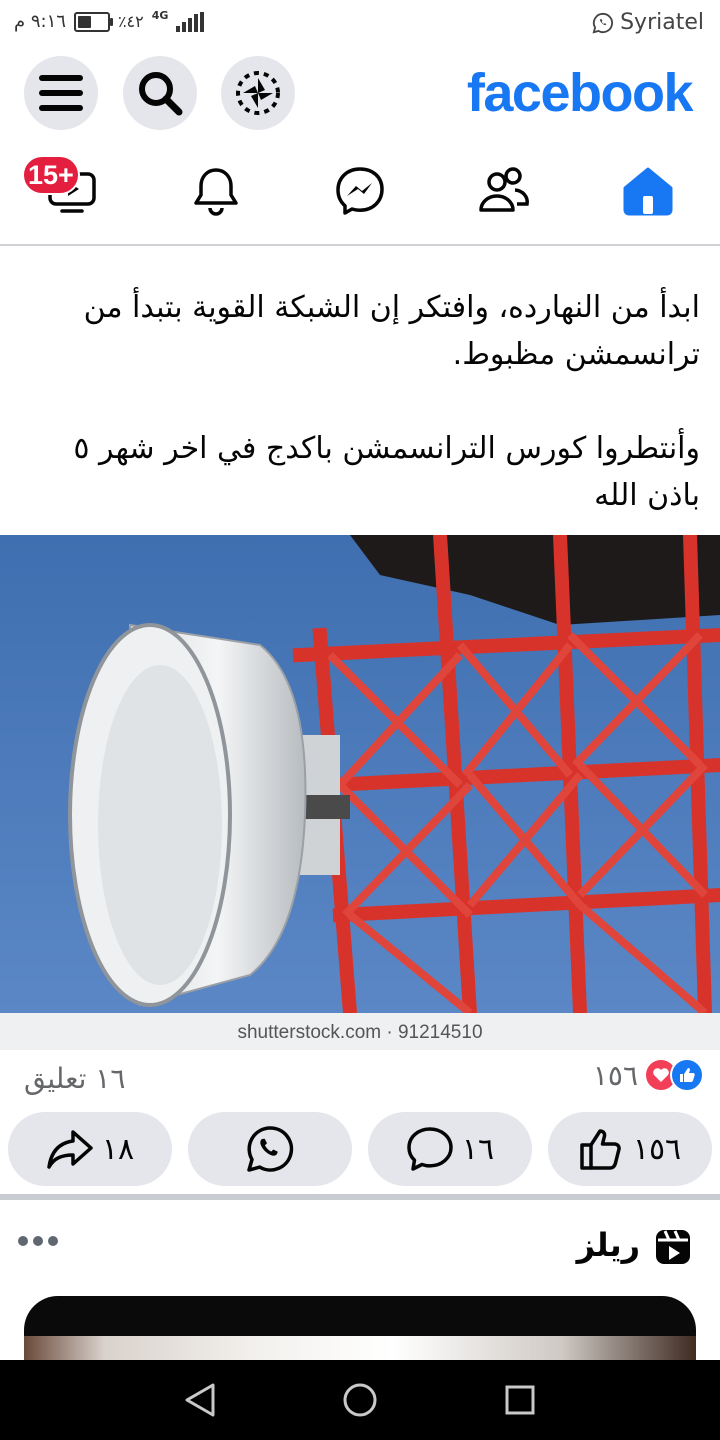 The height and width of the screenshot is (1440, 720). I want to click on pinwheel-icon, so click(258, 93).